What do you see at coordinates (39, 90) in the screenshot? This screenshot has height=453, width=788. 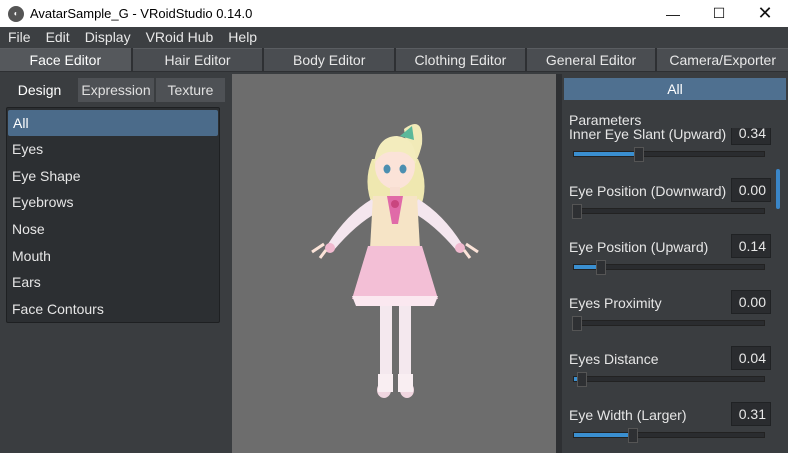 I see `tab-design: Design` at bounding box center [39, 90].